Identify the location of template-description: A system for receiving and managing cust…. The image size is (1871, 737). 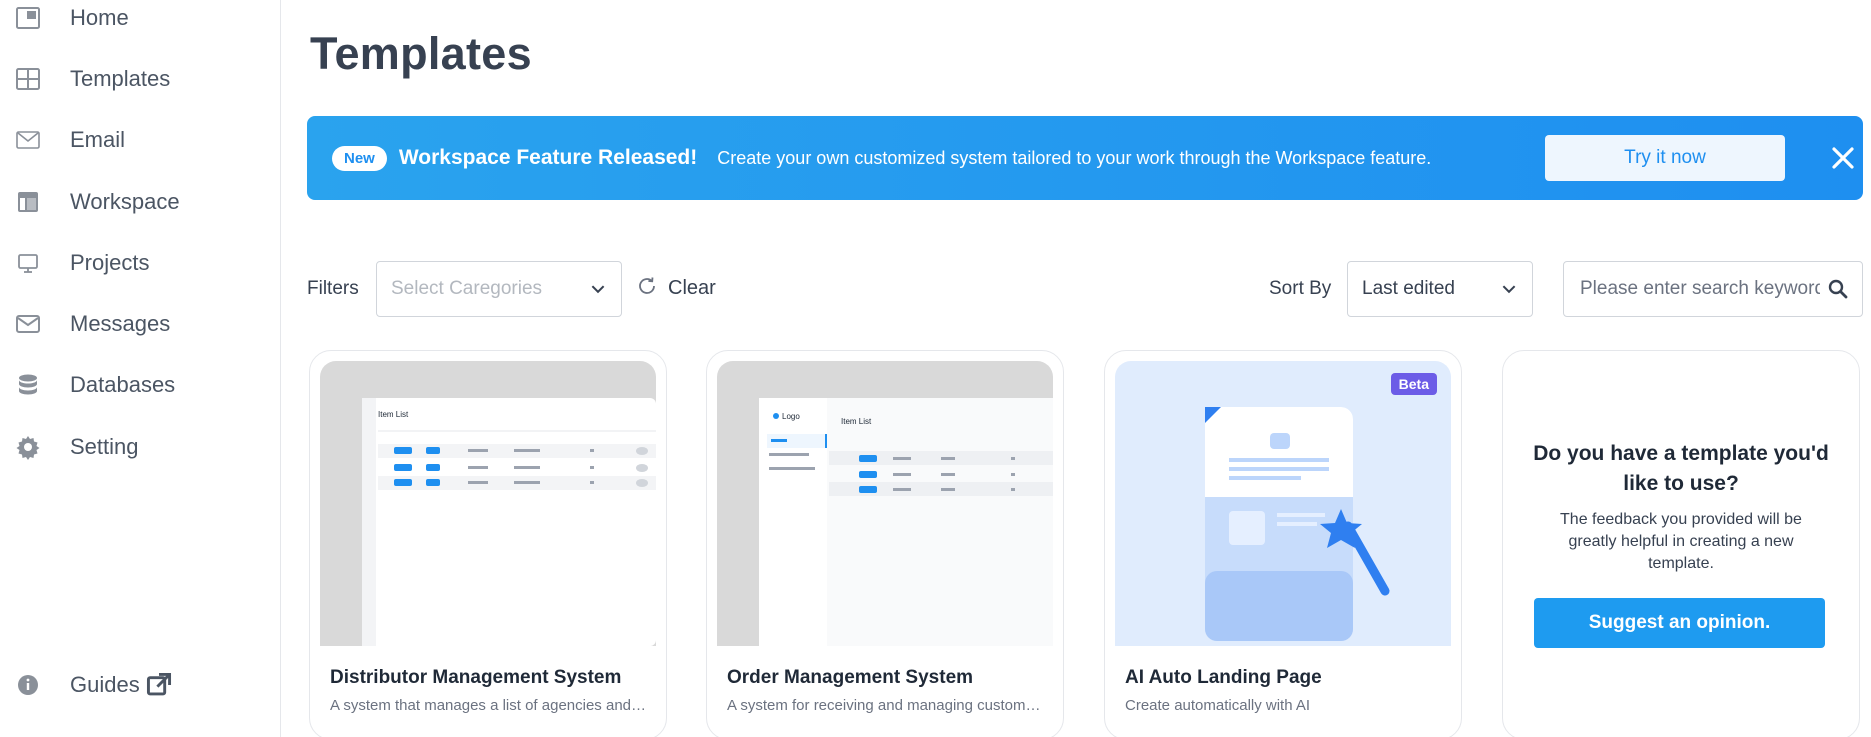
(887, 705).